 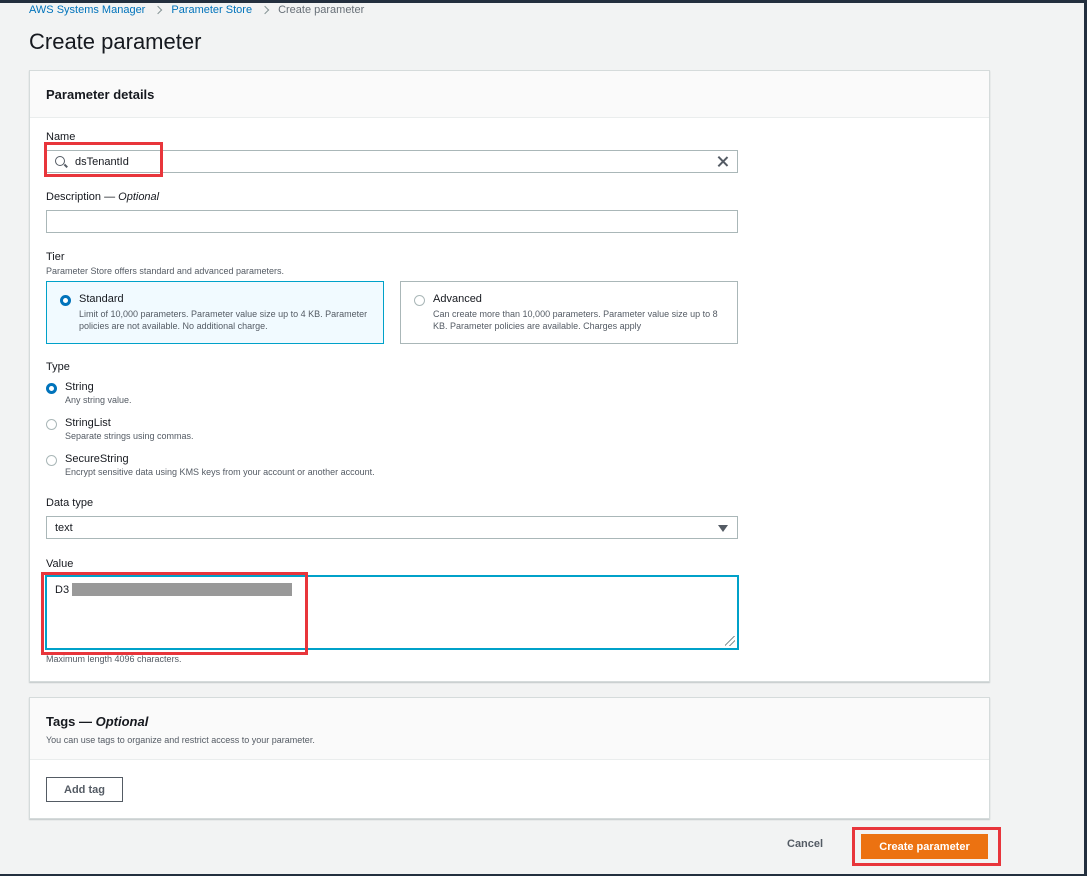 What do you see at coordinates (114, 659) in the screenshot?
I see `value-hint: Maximum length 4096 characters.` at bounding box center [114, 659].